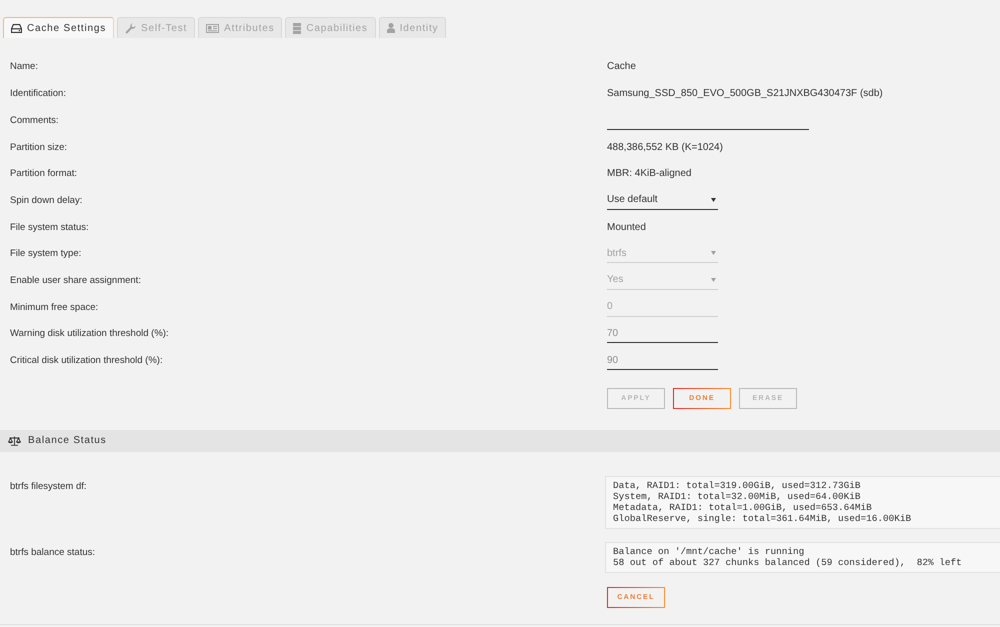 The width and height of the screenshot is (1000, 627). What do you see at coordinates (47, 200) in the screenshot?
I see `field-label: Spin down delay:` at bounding box center [47, 200].